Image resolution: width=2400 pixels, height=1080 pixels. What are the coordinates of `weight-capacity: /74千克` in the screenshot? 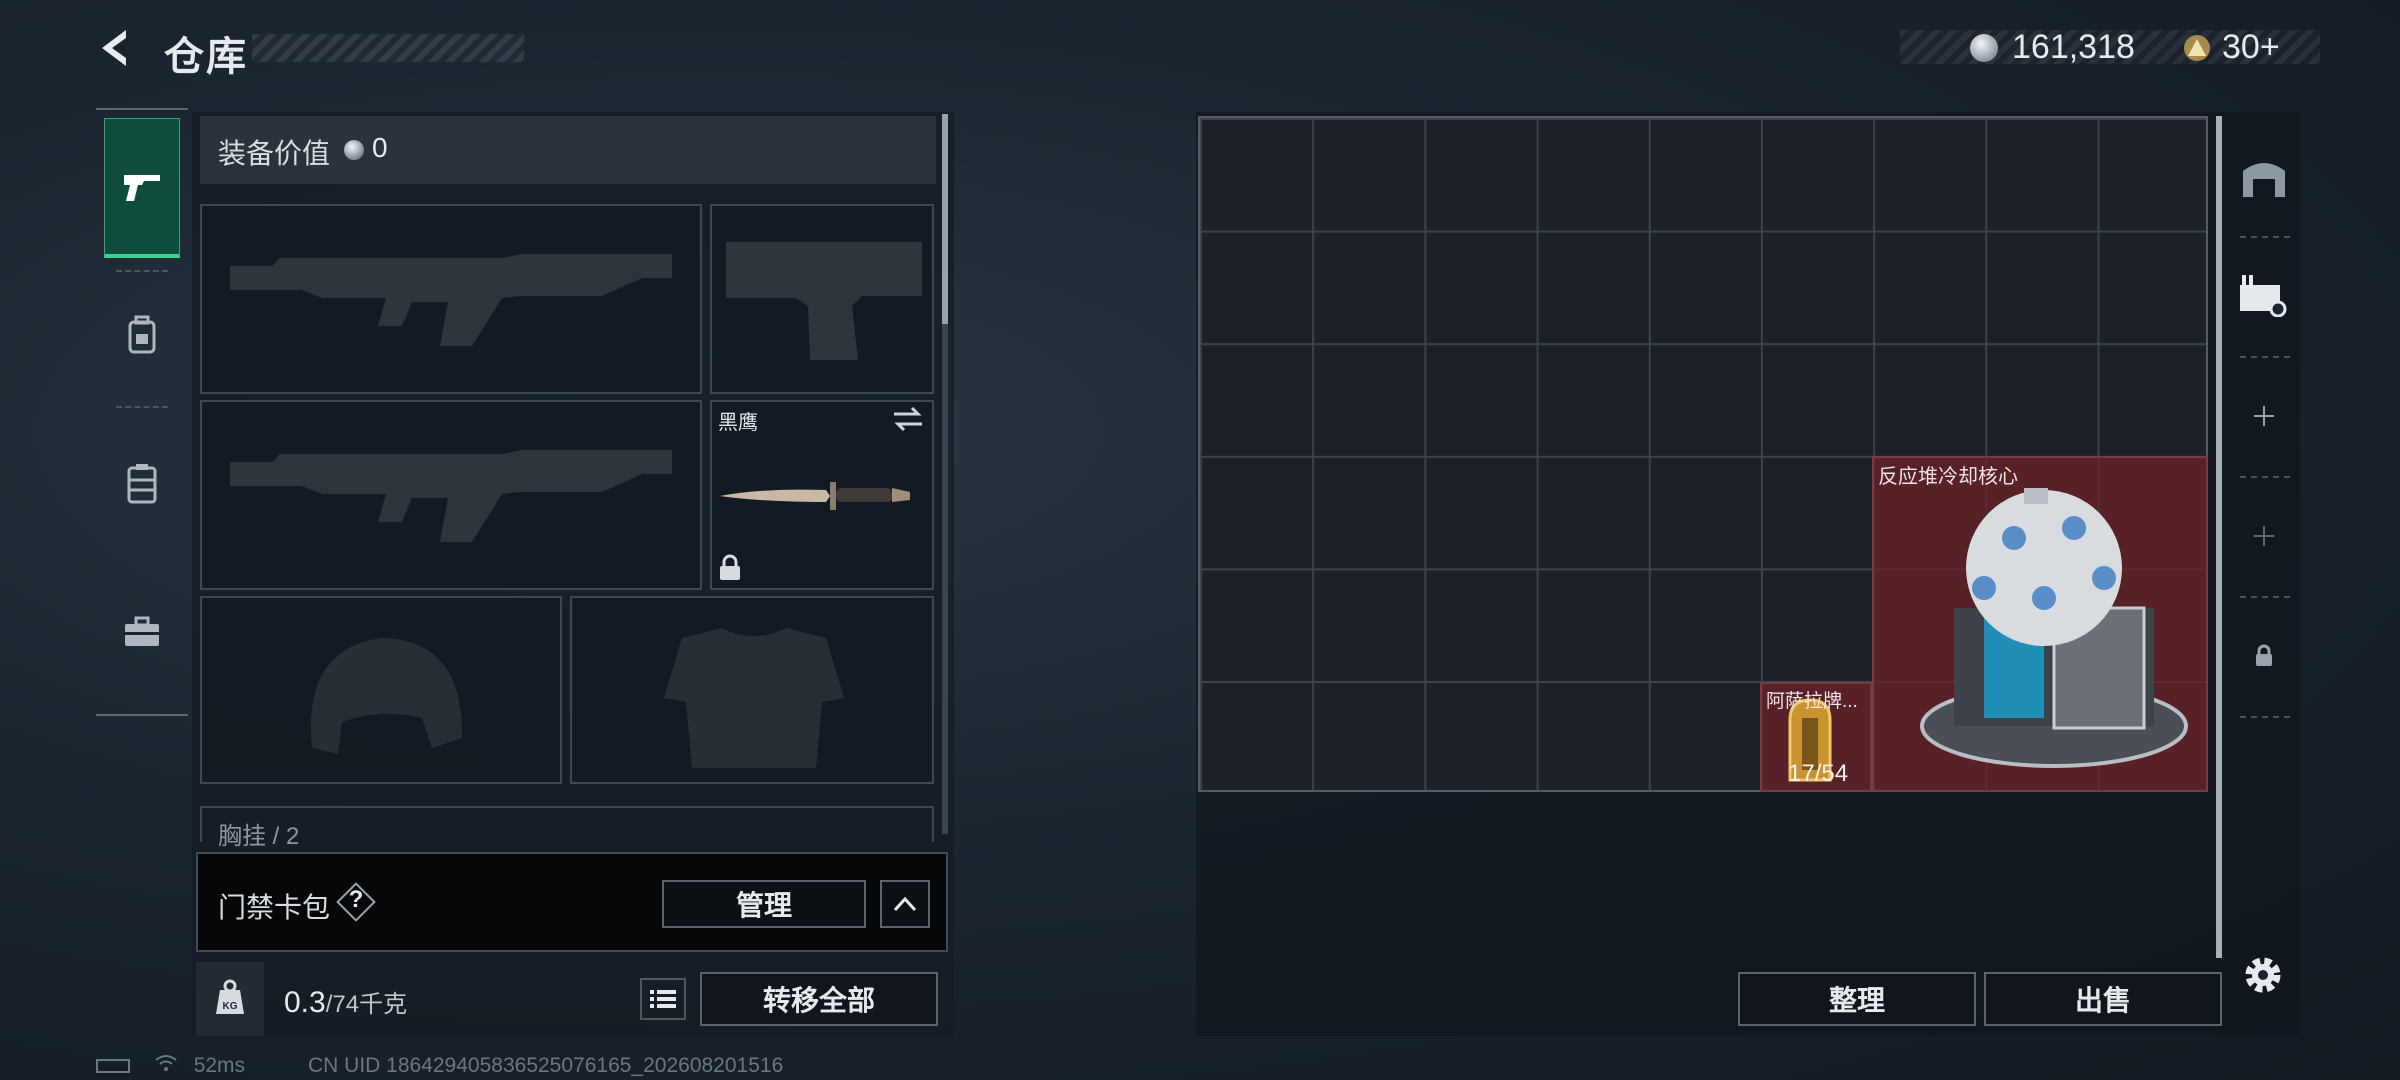 It's located at (366, 1004).